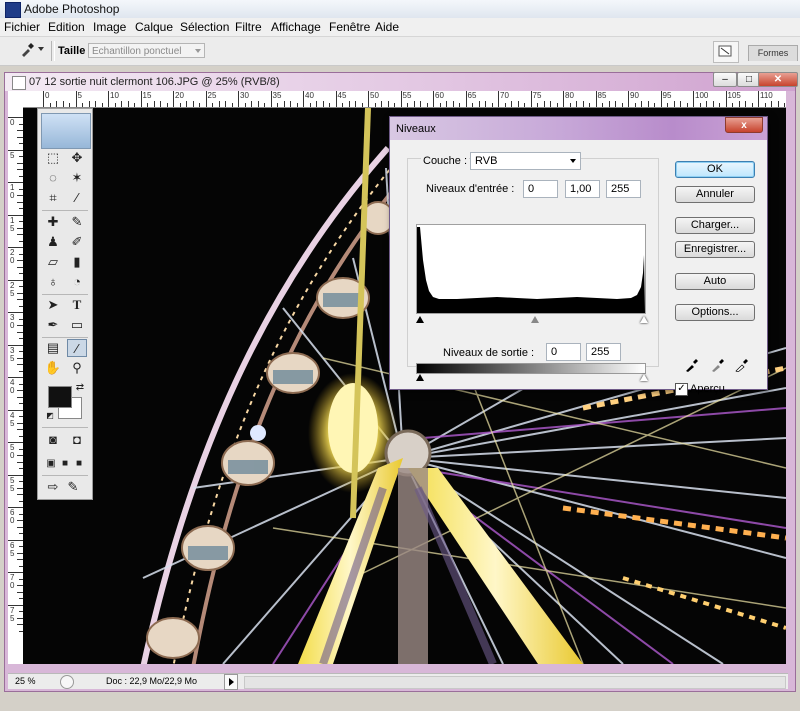 The image size is (800, 711). Describe the element at coordinates (578, 128) in the screenshot. I see `levels-title-bar: Niveaux` at that location.